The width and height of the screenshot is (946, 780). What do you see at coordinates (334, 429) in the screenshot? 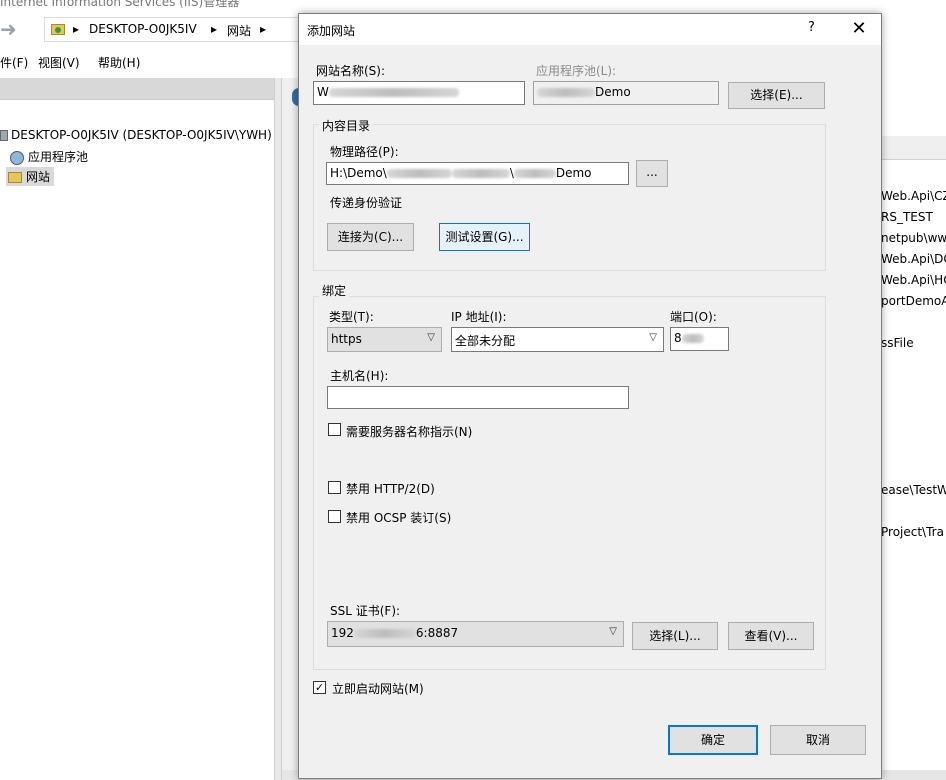
I see `sni-checkbox` at bounding box center [334, 429].